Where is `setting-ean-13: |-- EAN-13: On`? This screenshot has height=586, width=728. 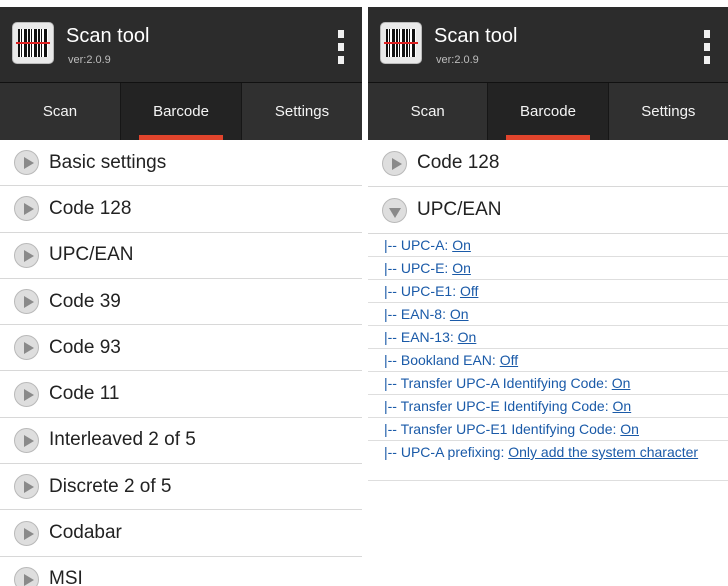 setting-ean-13: |-- EAN-13: On is located at coordinates (548, 337).